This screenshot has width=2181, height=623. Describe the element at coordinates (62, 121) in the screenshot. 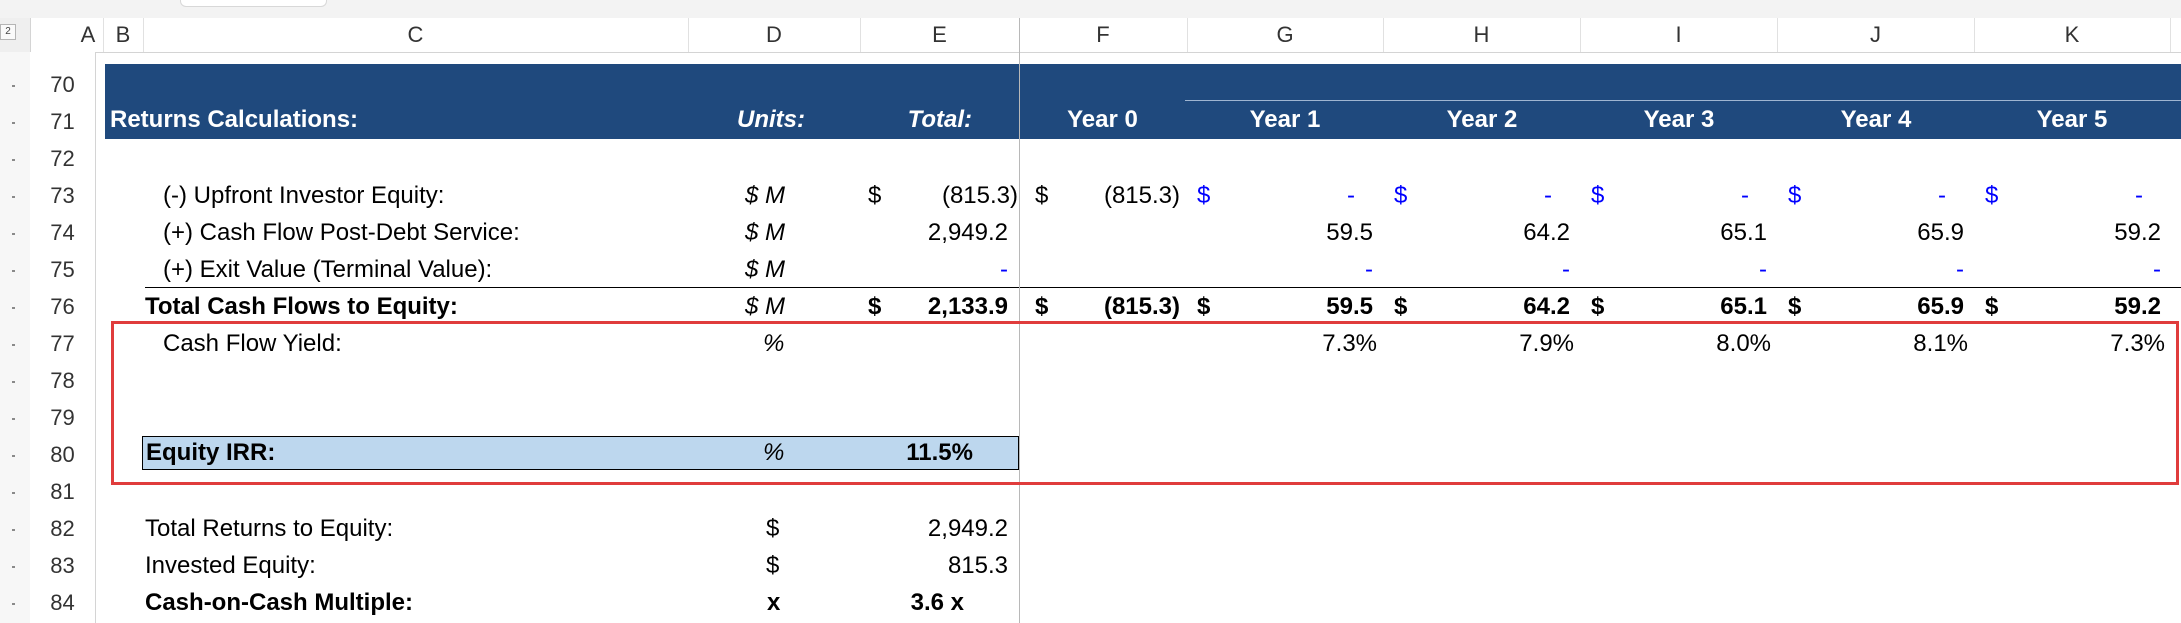

I see `row-header-71: 71` at that location.